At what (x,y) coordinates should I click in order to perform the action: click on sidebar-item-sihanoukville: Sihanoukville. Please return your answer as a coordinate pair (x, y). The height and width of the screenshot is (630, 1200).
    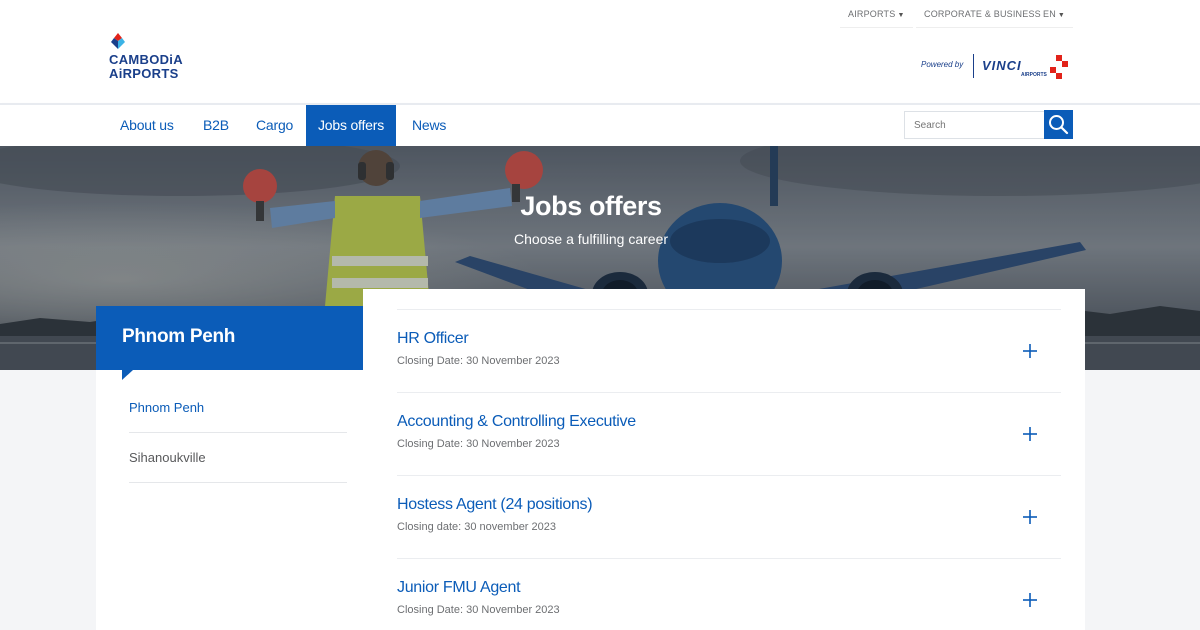
    Looking at the image, I should click on (238, 458).